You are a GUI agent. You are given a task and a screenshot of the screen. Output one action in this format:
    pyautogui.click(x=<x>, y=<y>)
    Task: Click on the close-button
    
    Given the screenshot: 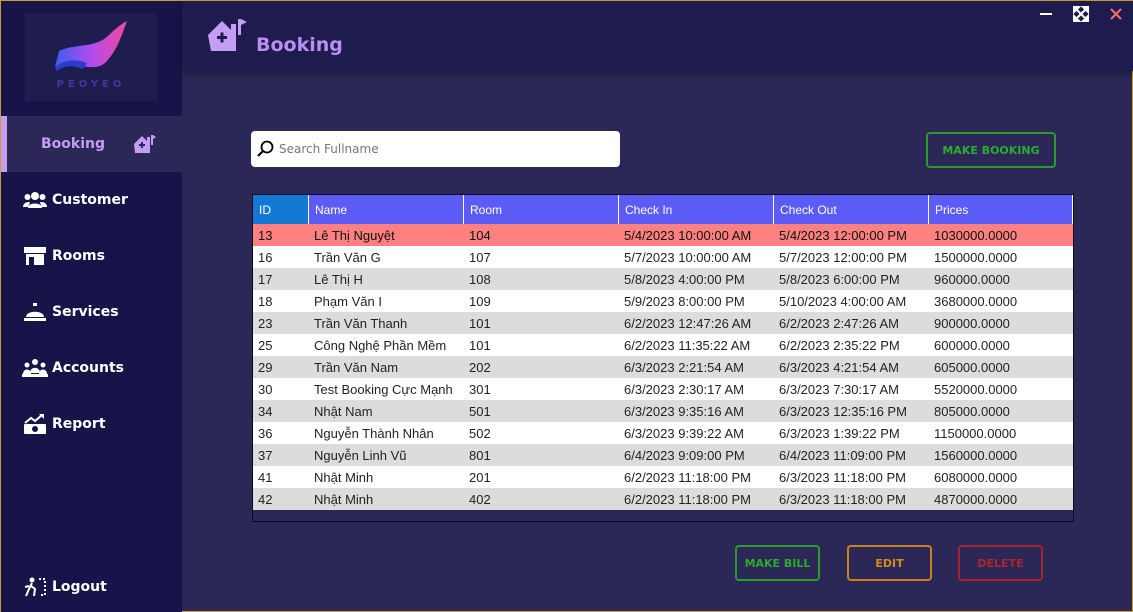 What is the action you would take?
    pyautogui.click(x=1116, y=14)
    